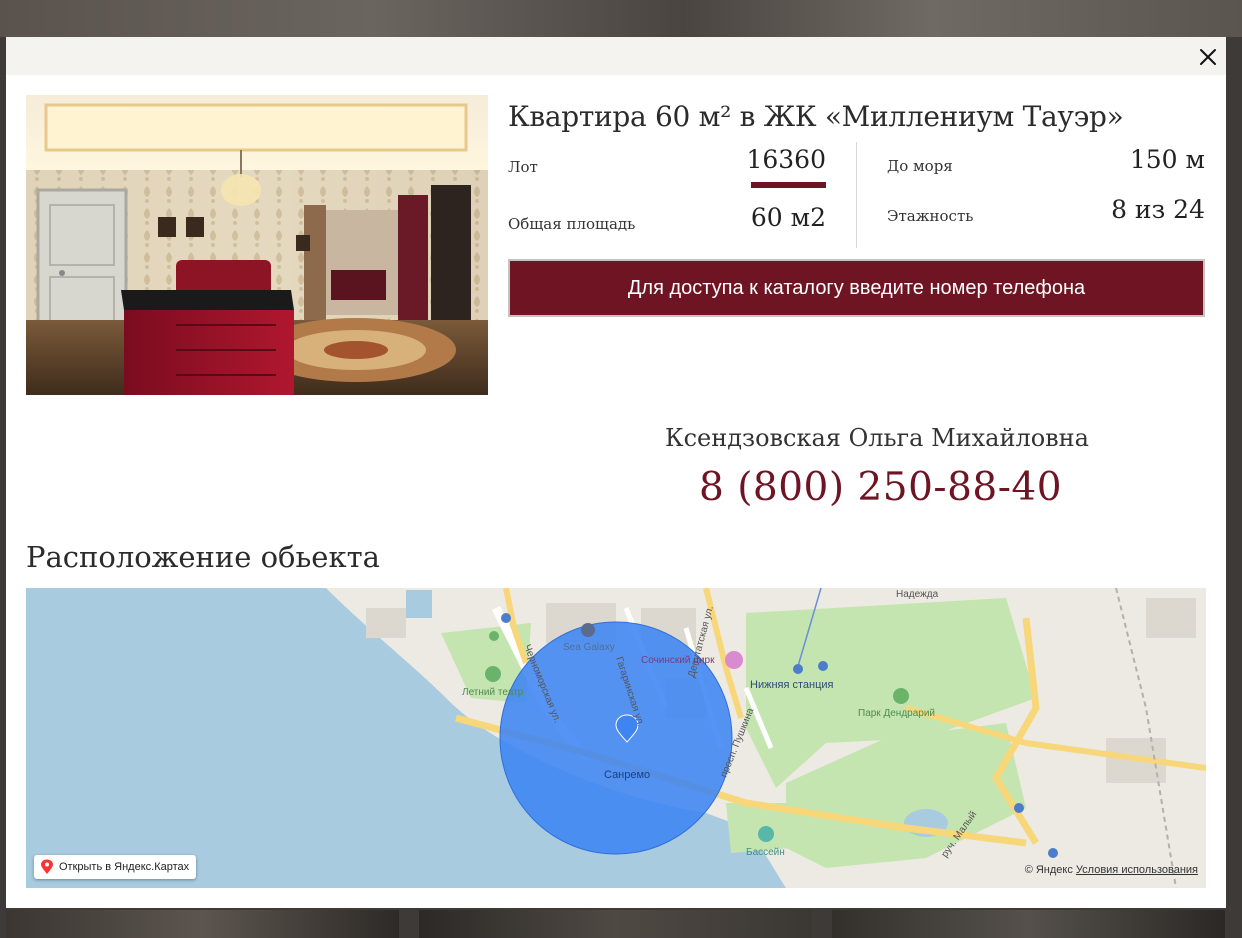 Image resolution: width=1242 pixels, height=938 pixels. What do you see at coordinates (856, 195) in the screenshot?
I see `specs-divider` at bounding box center [856, 195].